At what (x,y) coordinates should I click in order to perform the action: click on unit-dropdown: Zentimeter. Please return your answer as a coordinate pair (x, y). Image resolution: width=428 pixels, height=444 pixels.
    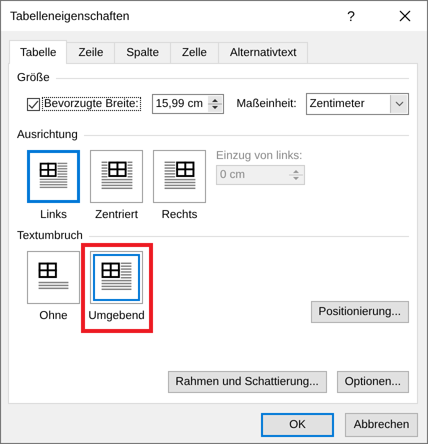
    Looking at the image, I should click on (357, 104).